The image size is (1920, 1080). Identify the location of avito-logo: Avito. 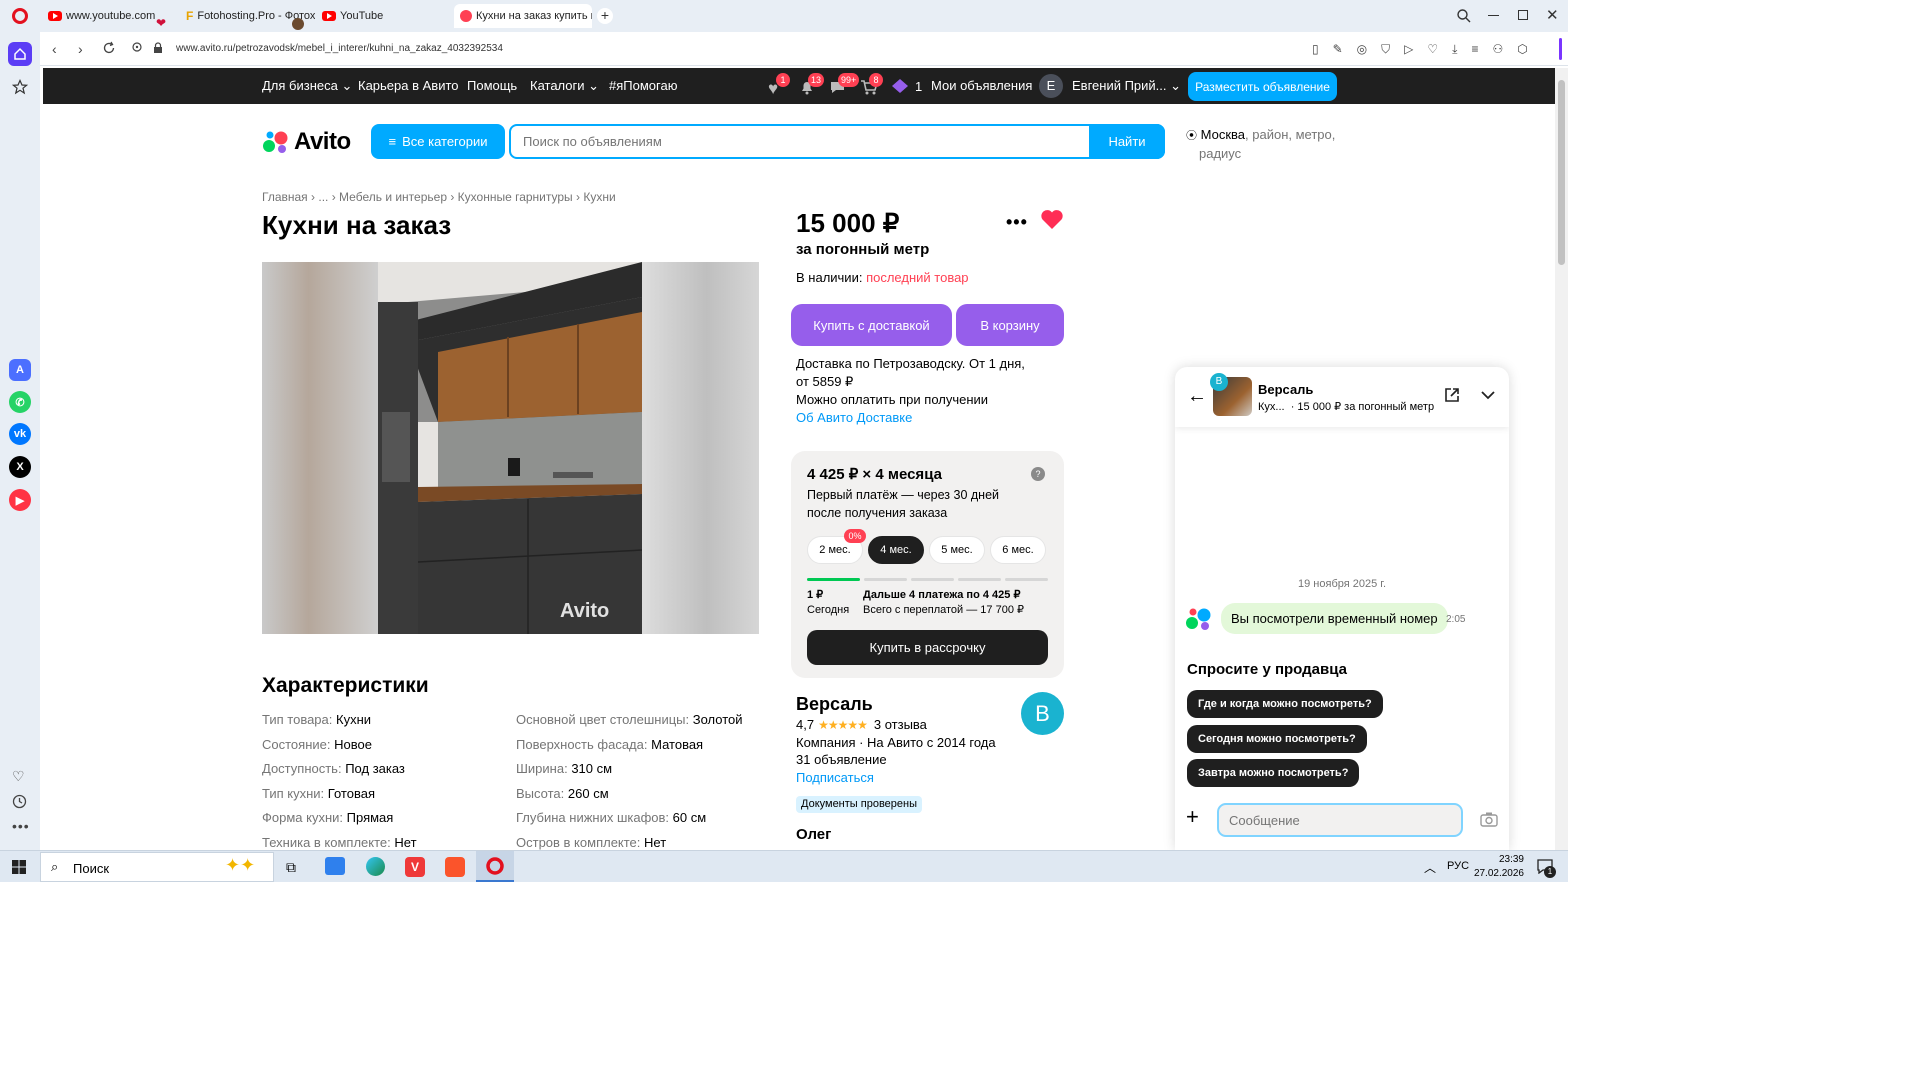
(306, 142).